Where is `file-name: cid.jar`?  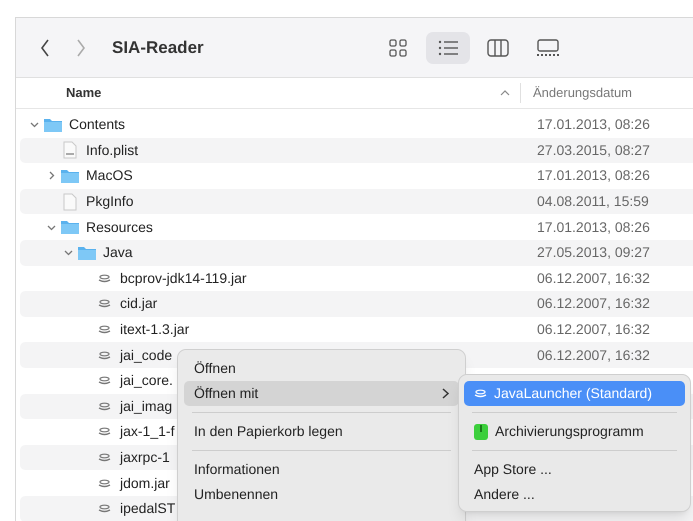 file-name: cid.jar is located at coordinates (139, 304).